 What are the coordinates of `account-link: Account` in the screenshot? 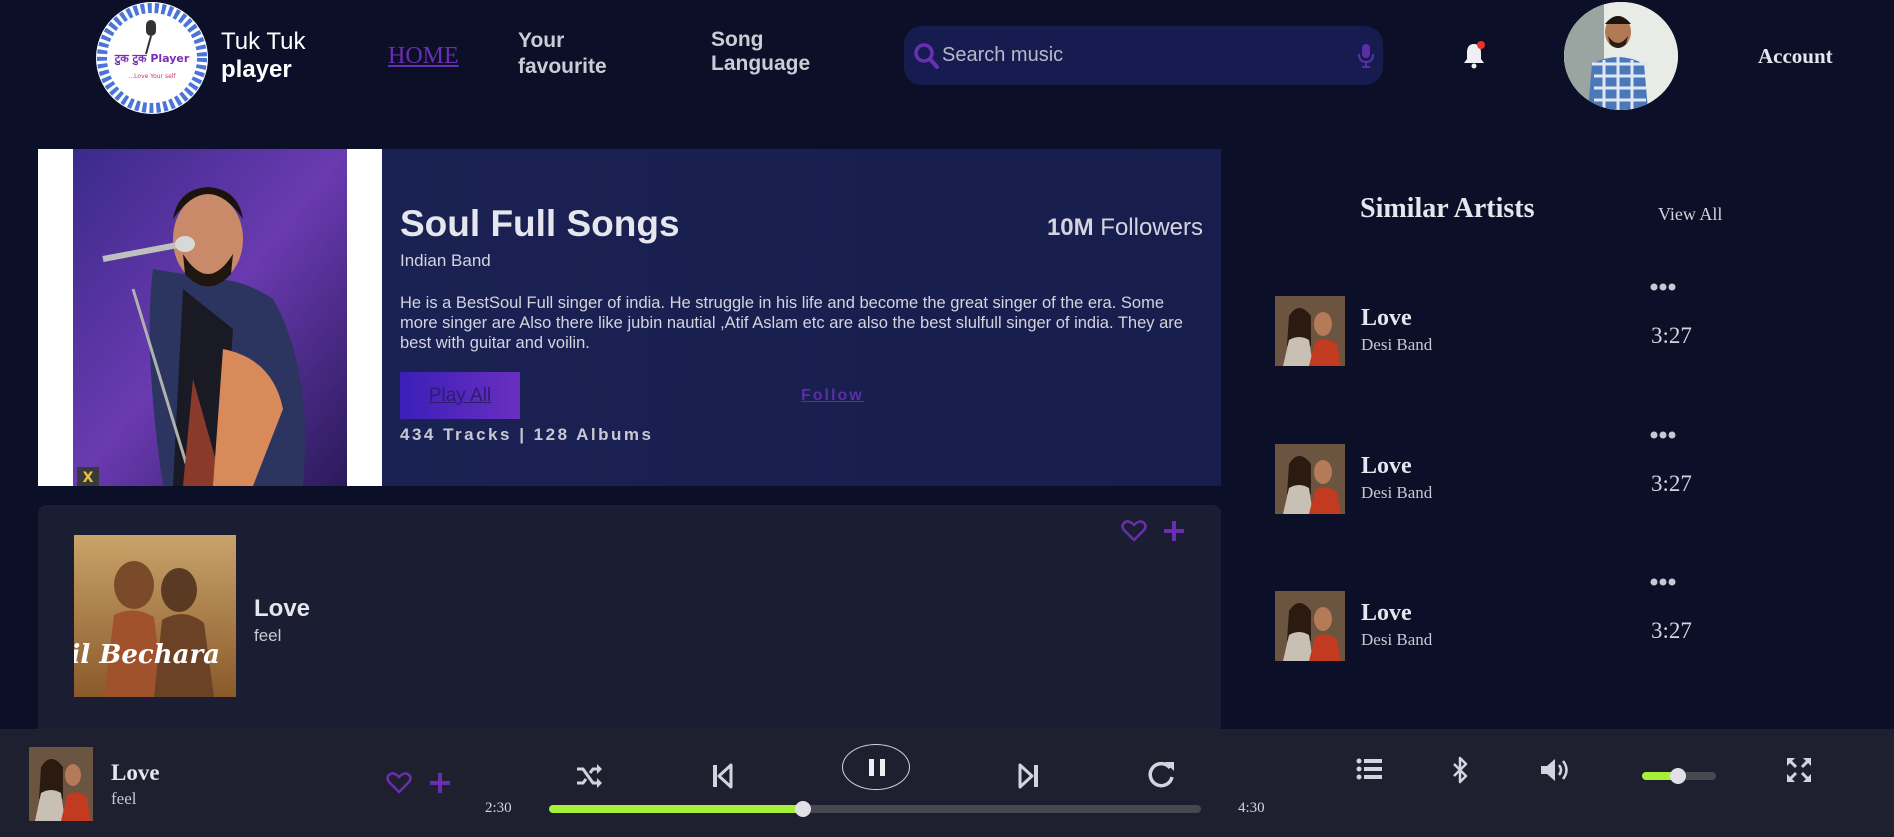 It's located at (1795, 56).